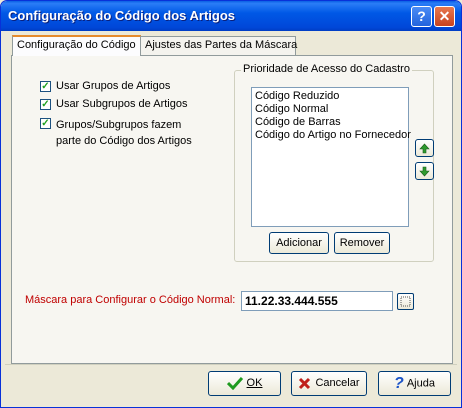 The width and height of the screenshot is (462, 408). Describe the element at coordinates (333, 135) in the screenshot. I see `list-item: Código do Artigo no Fornecedor` at that location.